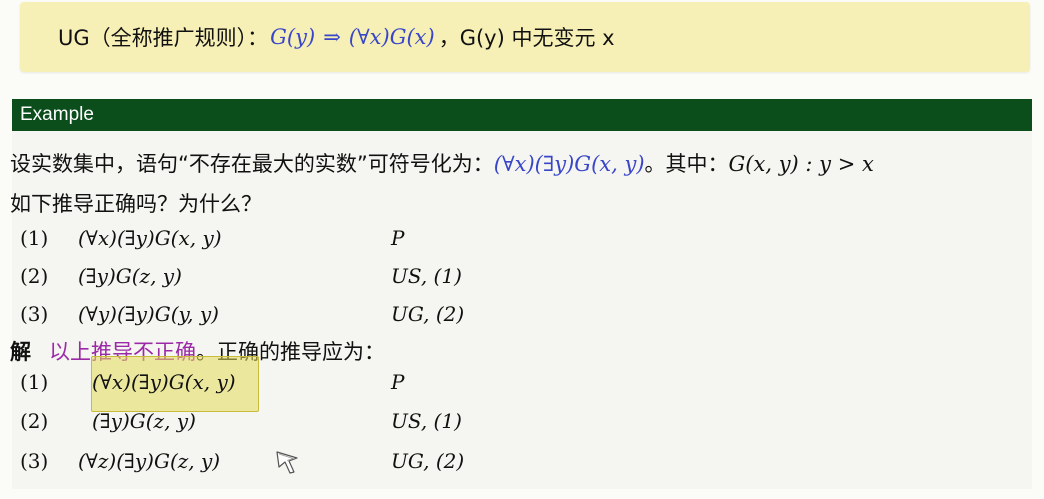  Describe the element at coordinates (34, 382) in the screenshot. I see `correct-step-1-number: (1)` at that location.